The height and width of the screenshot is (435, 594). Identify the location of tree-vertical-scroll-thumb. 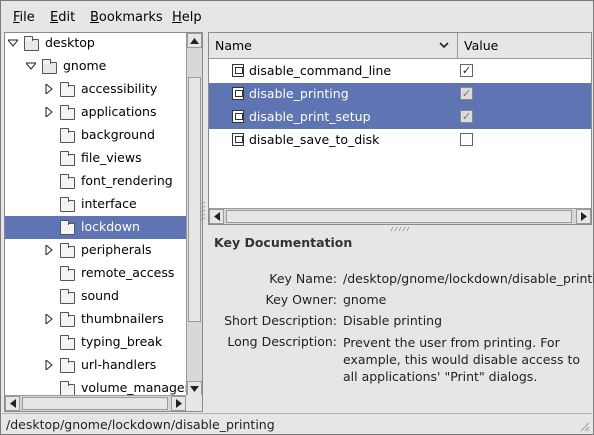
(194, 199).